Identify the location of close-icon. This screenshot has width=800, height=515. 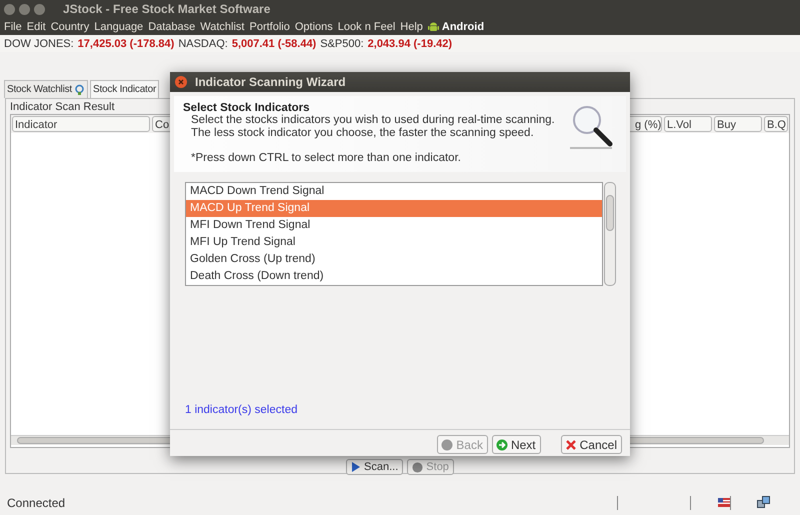
(570, 444).